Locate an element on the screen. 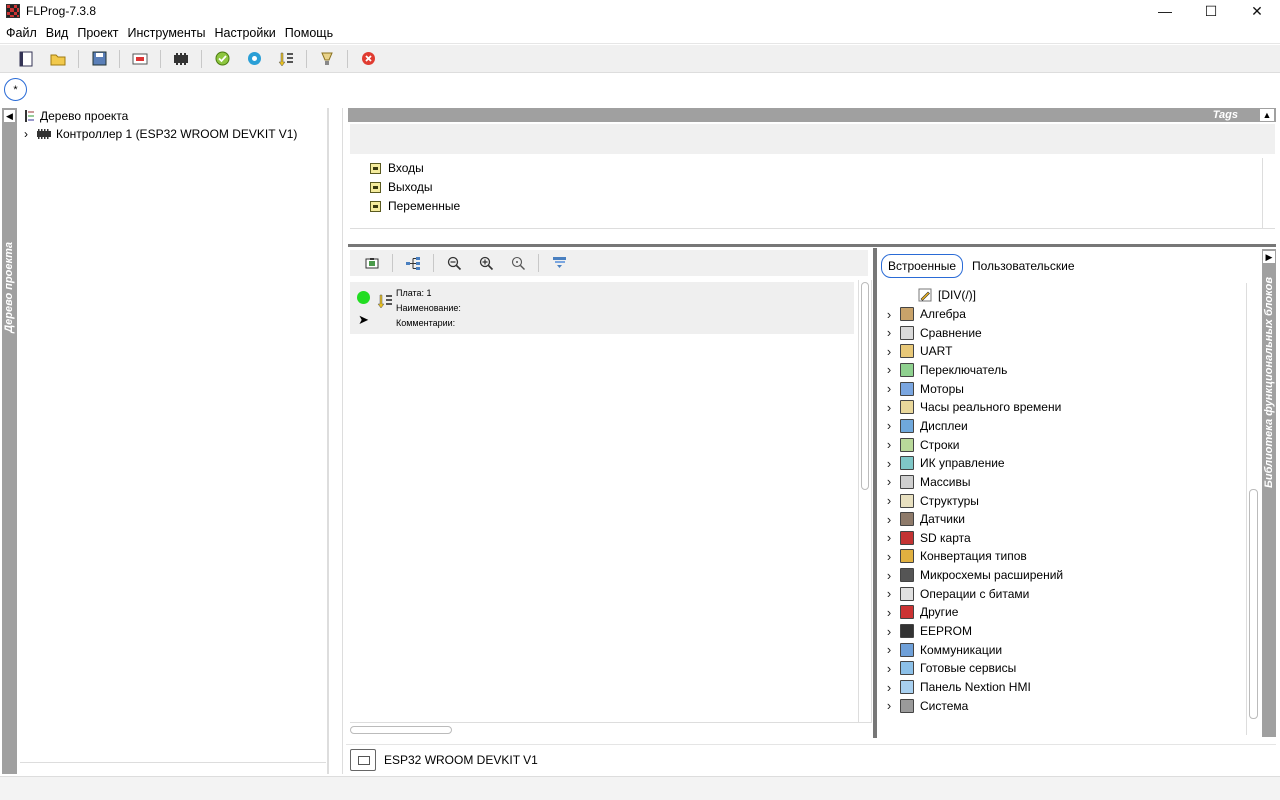 The width and height of the screenshot is (1280, 800). library-category: › UART is located at coordinates (915, 351).